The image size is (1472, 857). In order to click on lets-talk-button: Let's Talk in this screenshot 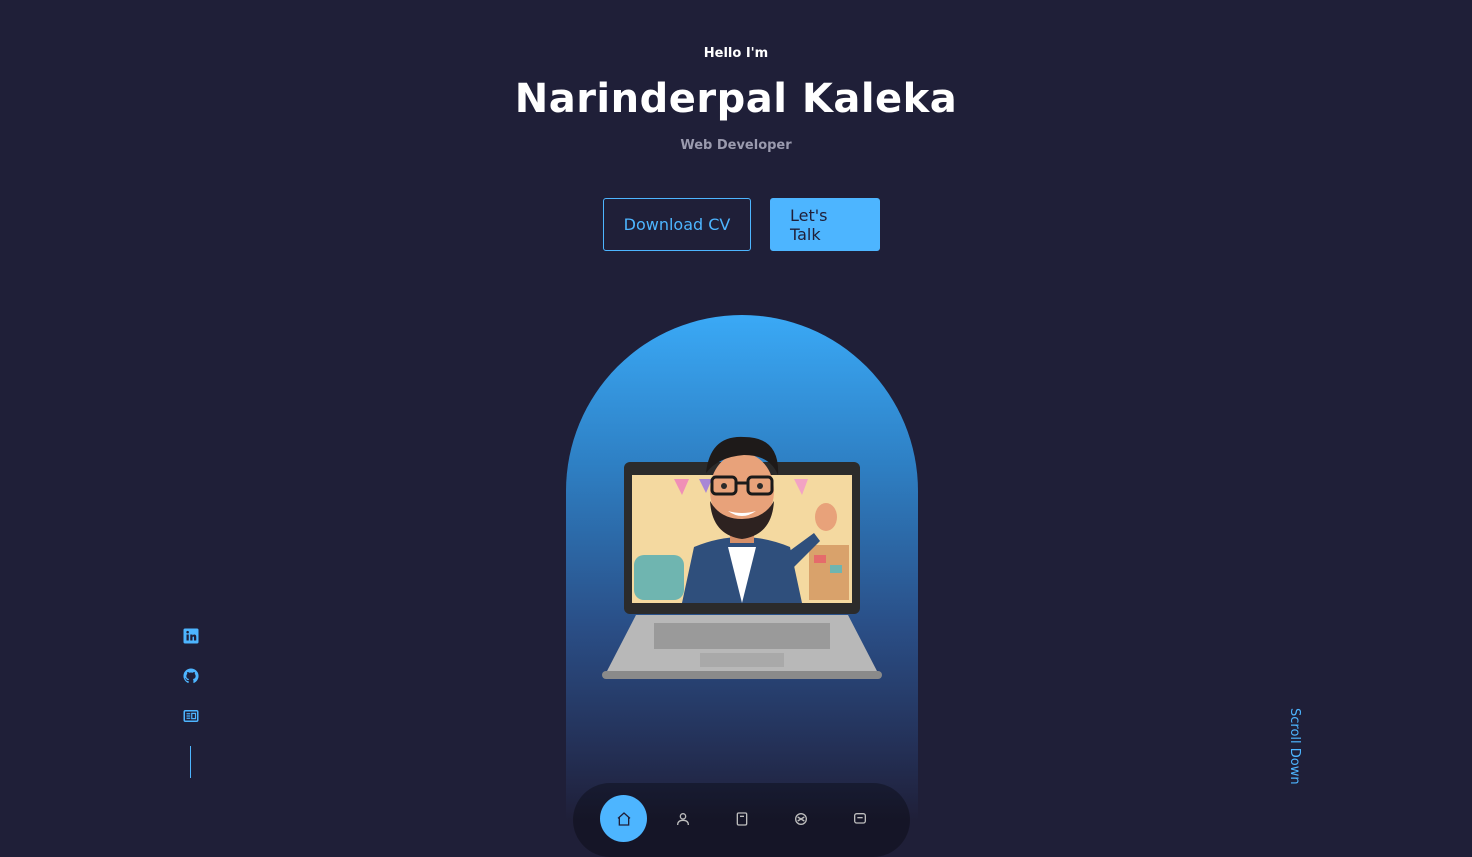, I will do `click(825, 224)`.